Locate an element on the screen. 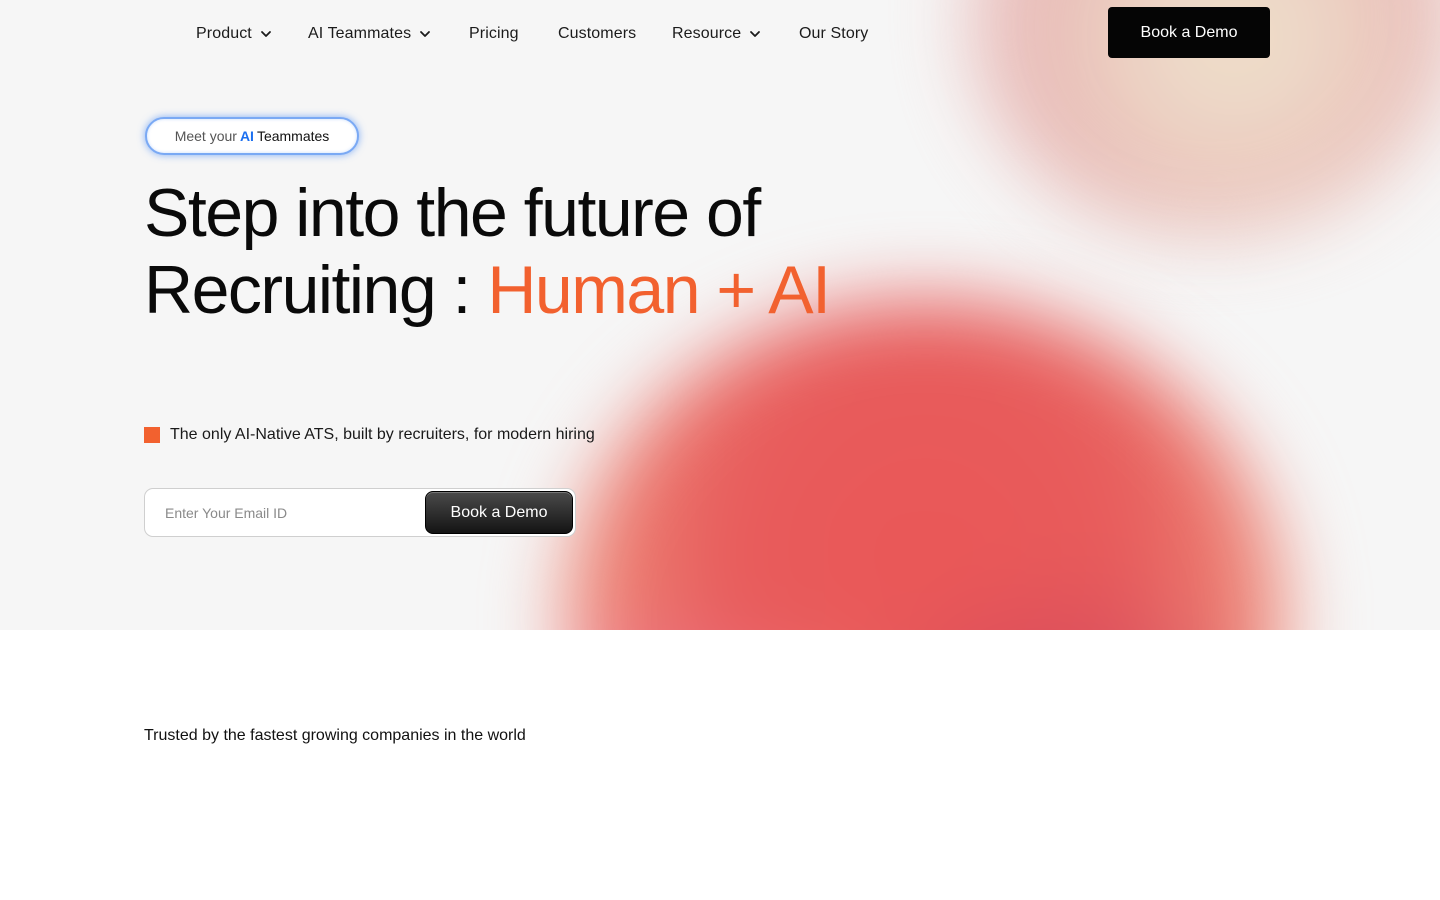  nav-our-story: Our Story is located at coordinates (833, 34).